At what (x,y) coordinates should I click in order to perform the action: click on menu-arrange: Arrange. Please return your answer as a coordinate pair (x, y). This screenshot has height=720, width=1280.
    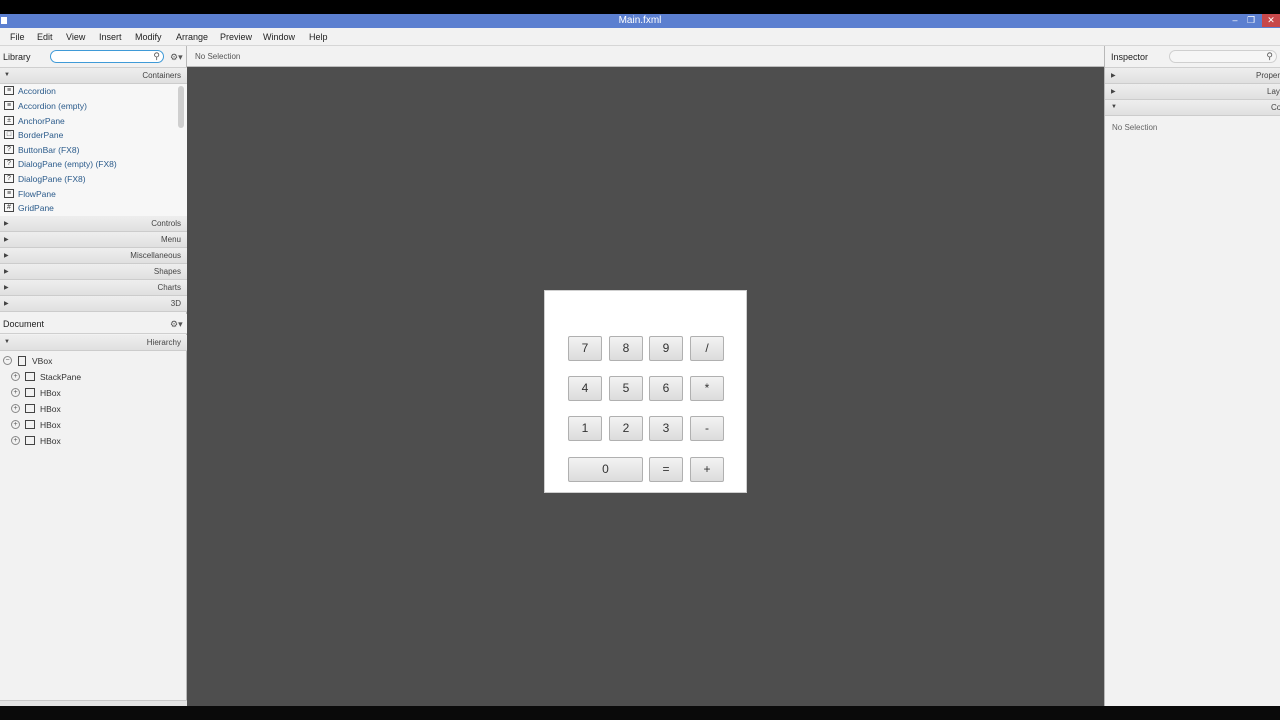
    Looking at the image, I should click on (192, 37).